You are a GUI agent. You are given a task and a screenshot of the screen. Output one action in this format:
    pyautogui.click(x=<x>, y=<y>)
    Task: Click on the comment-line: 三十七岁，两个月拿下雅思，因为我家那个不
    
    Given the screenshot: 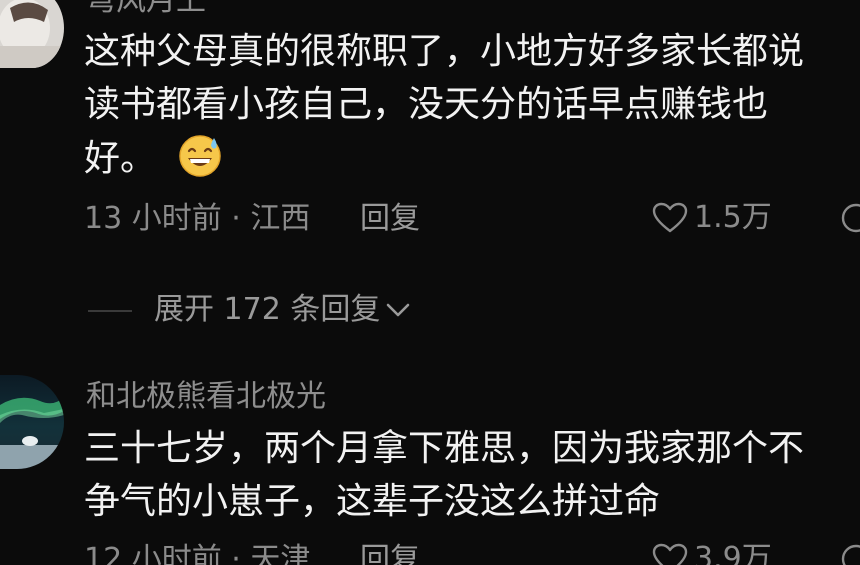 What is the action you would take?
    pyautogui.click(x=444, y=448)
    